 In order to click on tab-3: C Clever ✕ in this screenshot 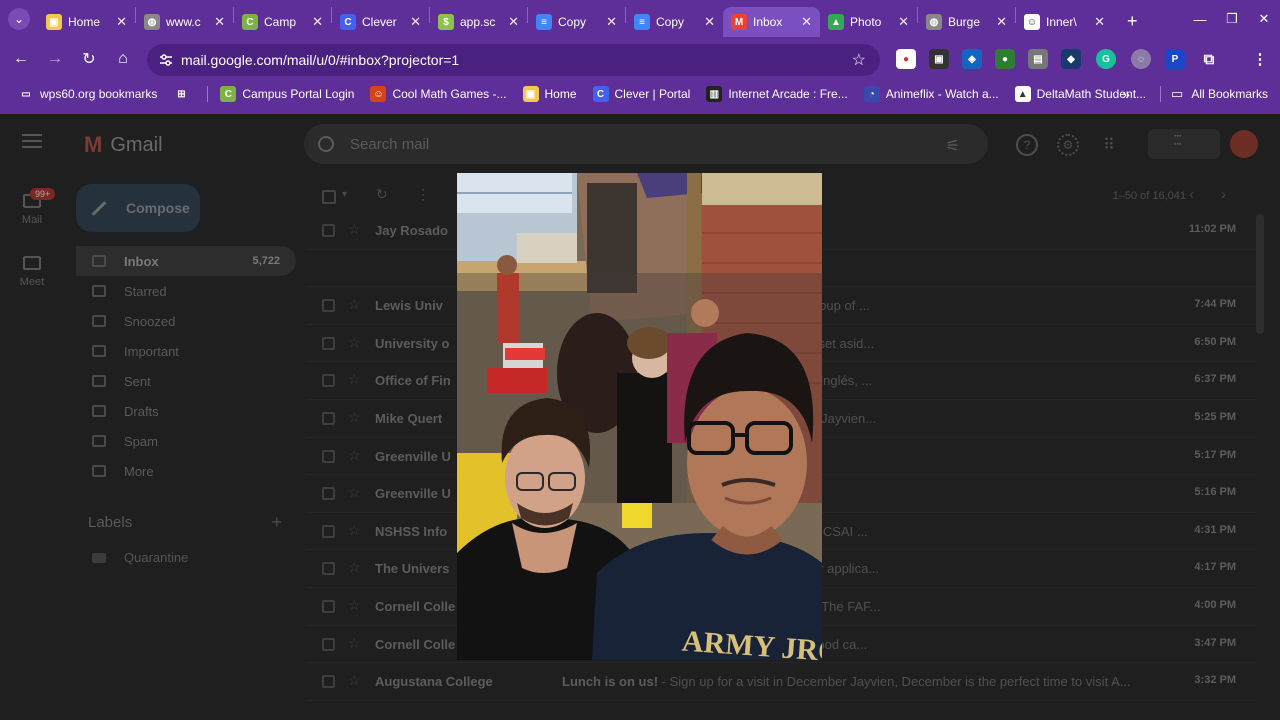, I will do `click(380, 22)`.